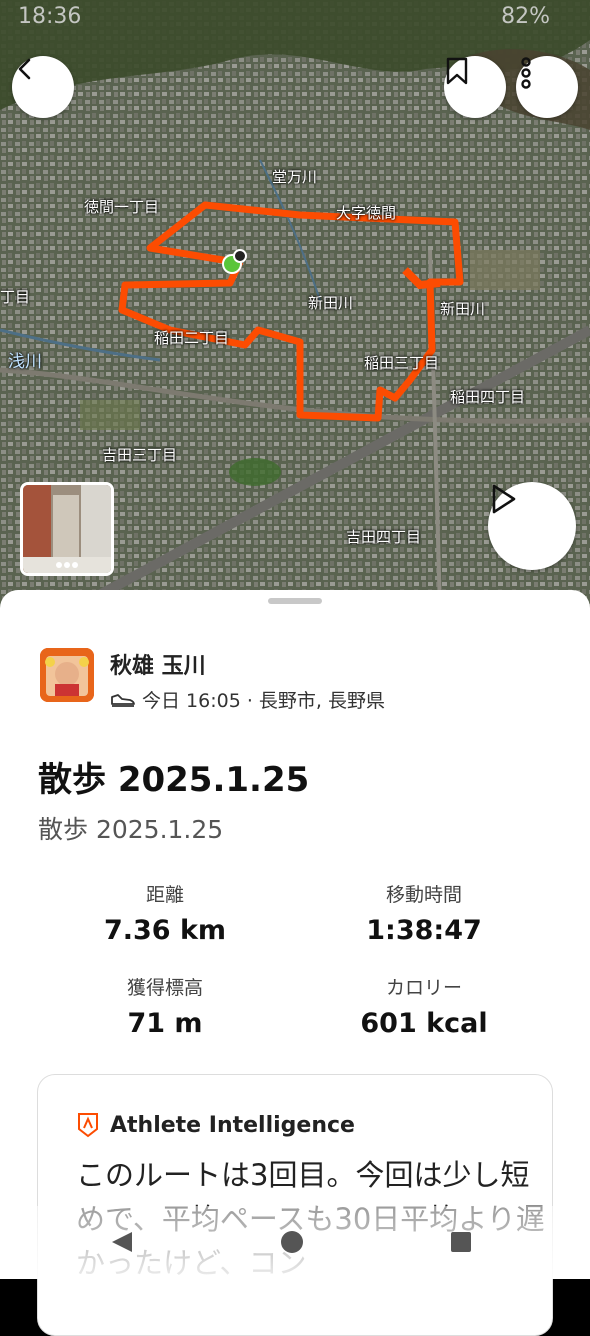 This screenshot has height=1336, width=590. I want to click on map-label: 吉田四丁目, so click(384, 537).